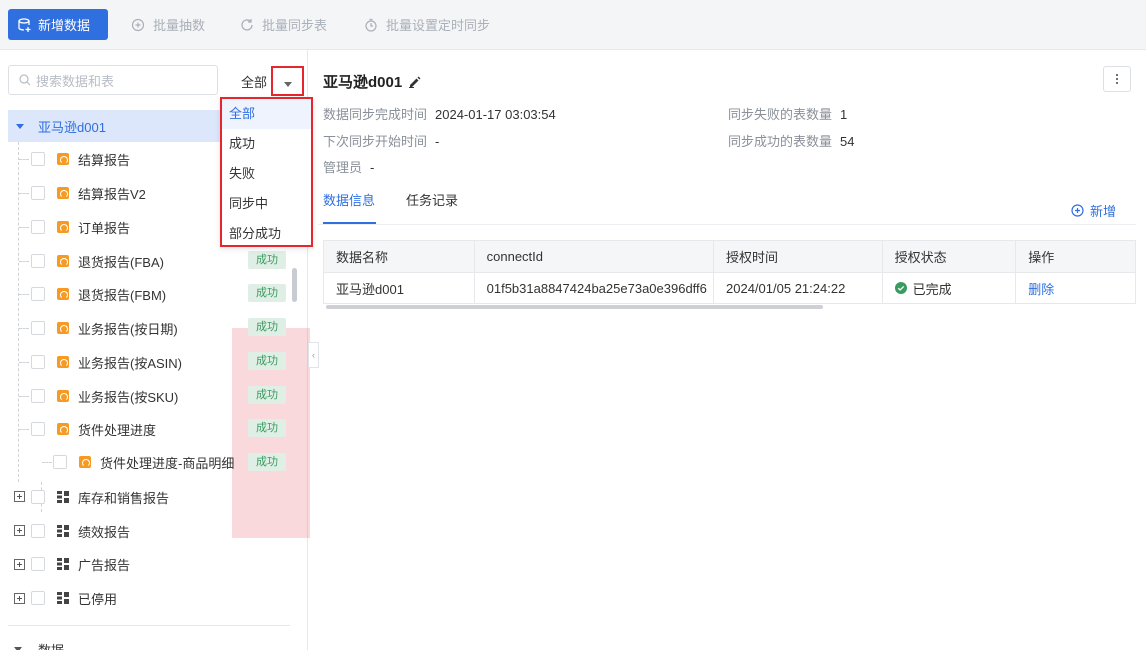 This screenshot has height=650, width=1146. I want to click on tree-item: 货件处理进度, so click(93, 429).